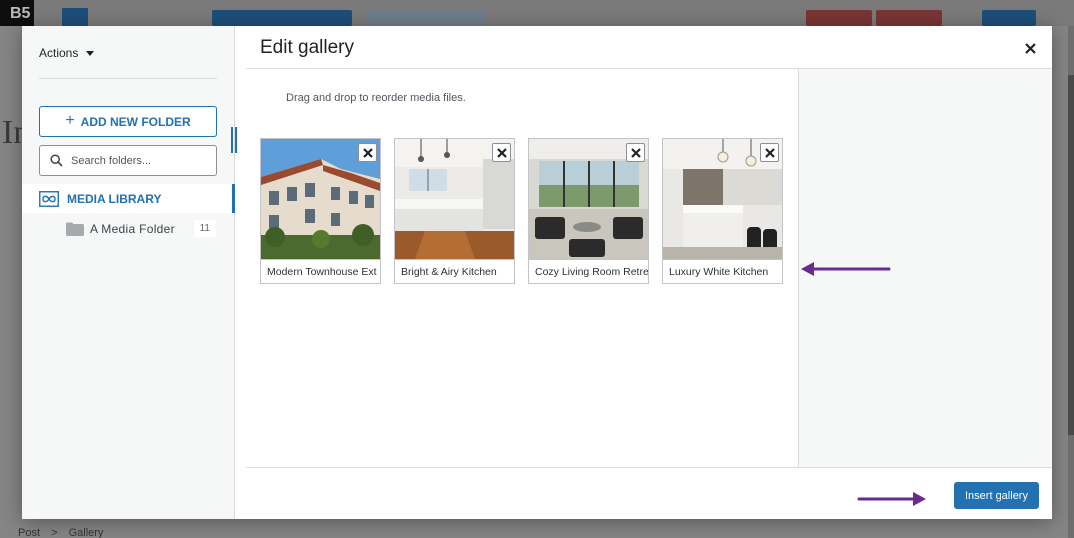  What do you see at coordinates (86, 532) in the screenshot?
I see `breadcrumb-item: Gallery` at bounding box center [86, 532].